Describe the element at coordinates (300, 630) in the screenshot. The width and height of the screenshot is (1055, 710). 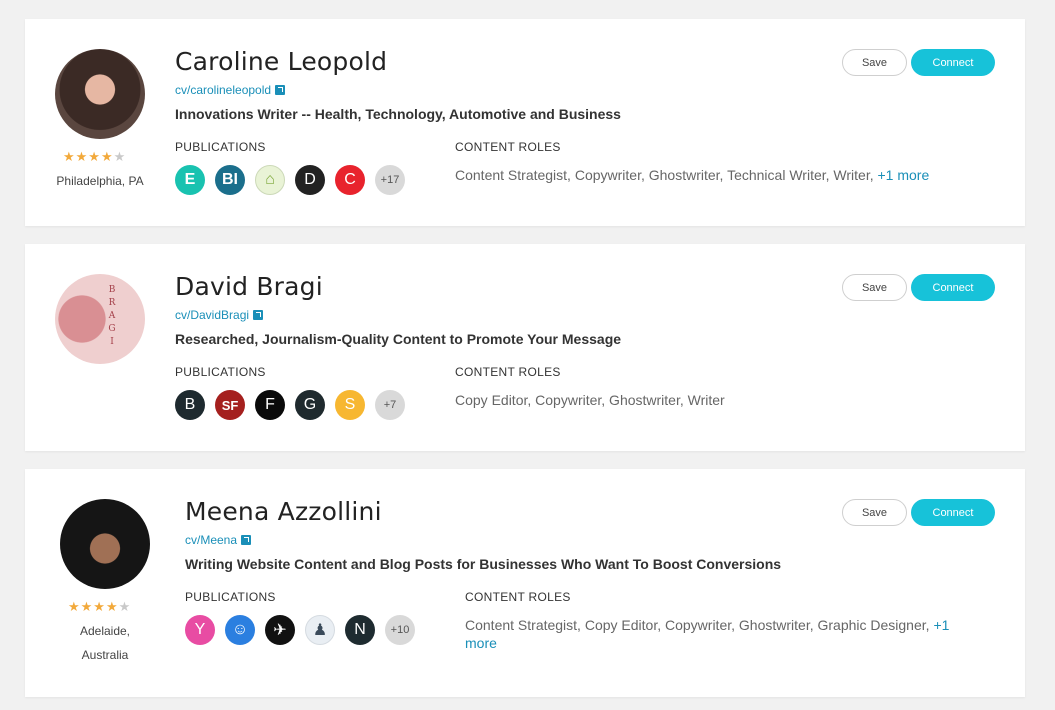
I see `publications-list: Y ☺ ✈ ♟ N +10` at that location.